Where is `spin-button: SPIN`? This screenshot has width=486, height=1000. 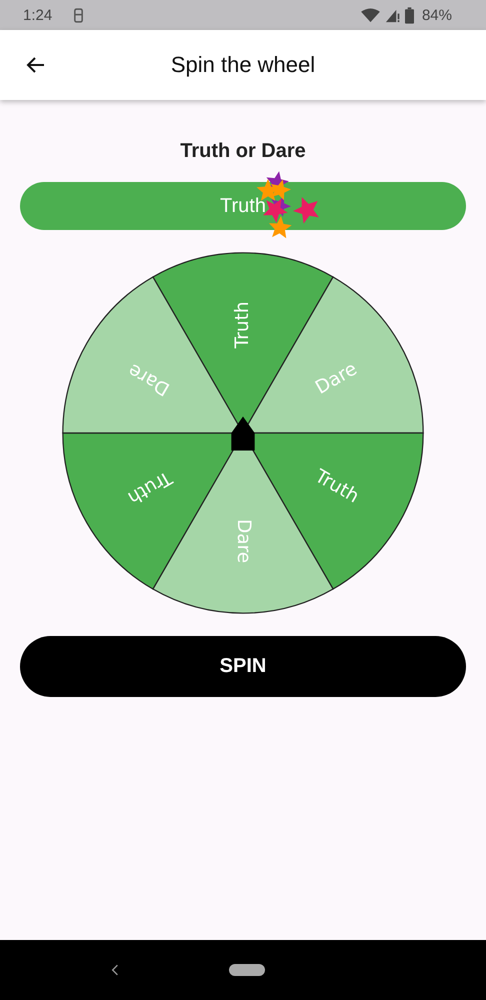
spin-button: SPIN is located at coordinates (243, 666).